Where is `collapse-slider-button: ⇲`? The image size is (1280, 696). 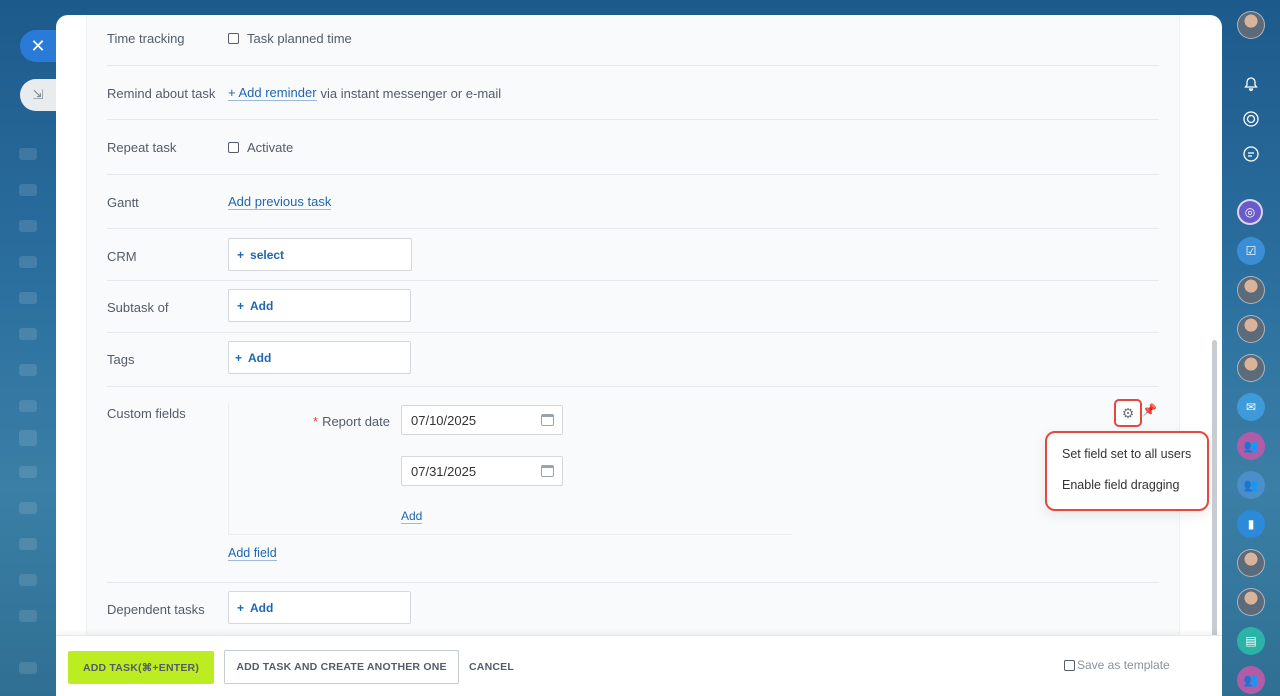
collapse-slider-button: ⇲ is located at coordinates (38, 95).